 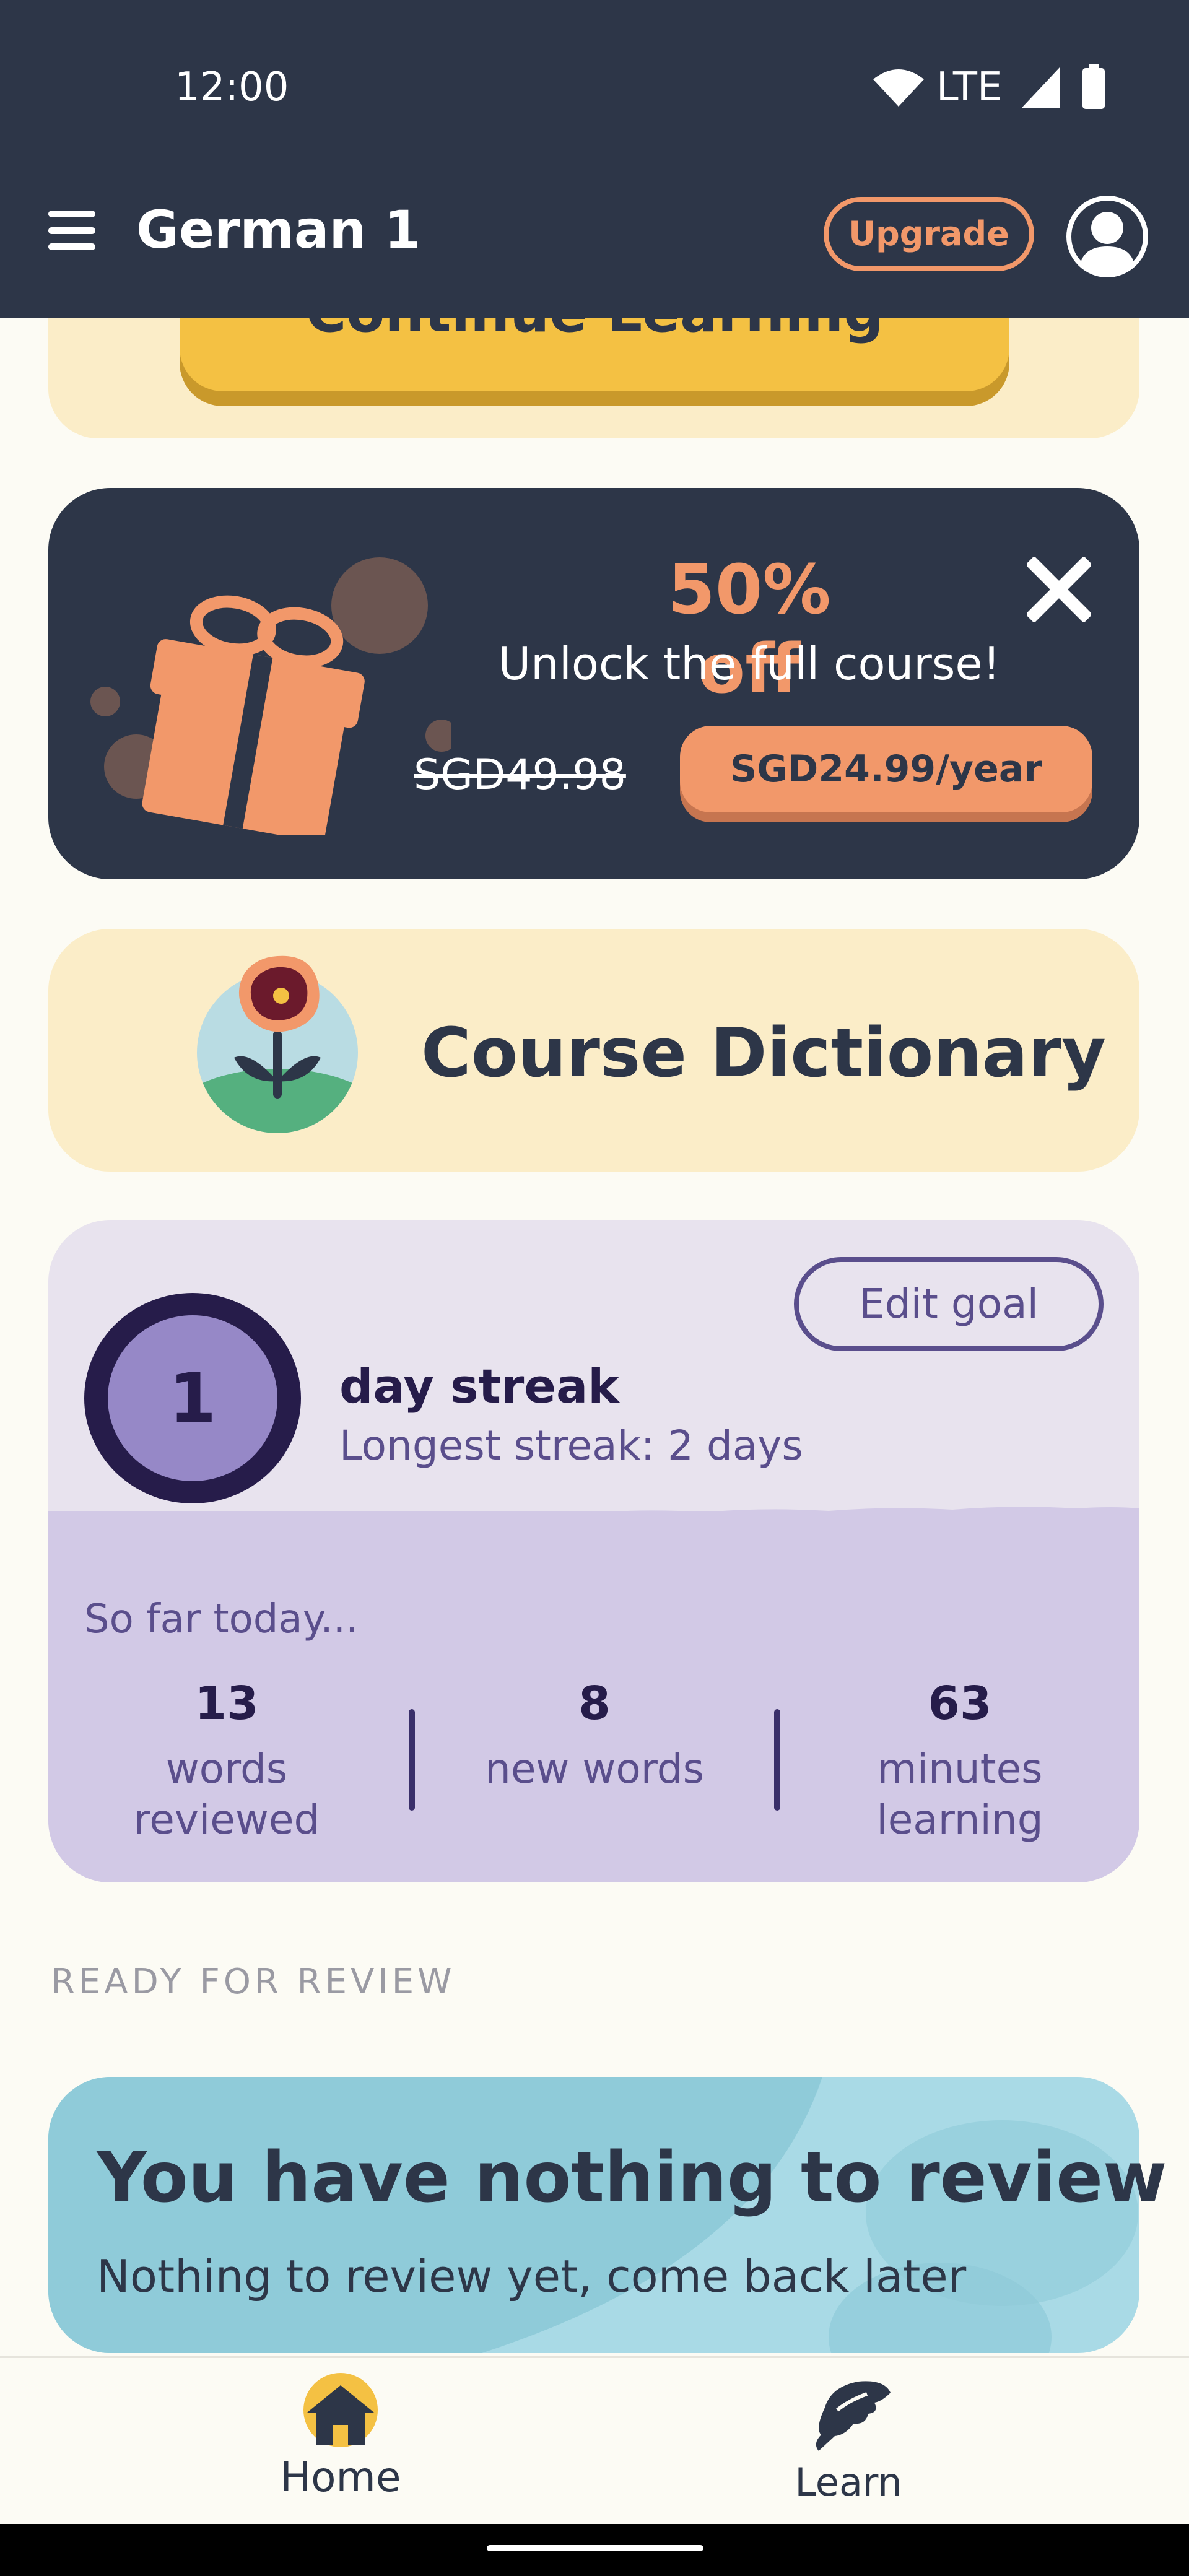 What do you see at coordinates (929, 234) in the screenshot?
I see `upgrade-button: Upgrade` at bounding box center [929, 234].